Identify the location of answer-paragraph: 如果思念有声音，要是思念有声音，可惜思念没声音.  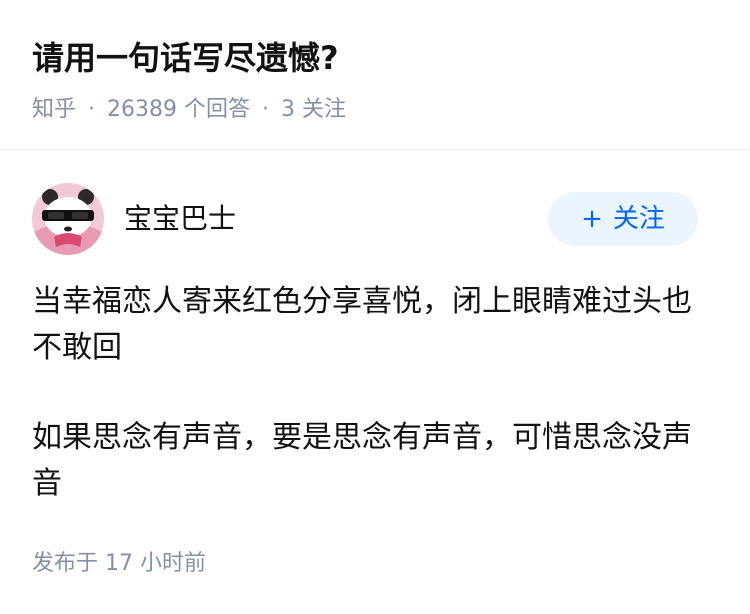
(362, 460).